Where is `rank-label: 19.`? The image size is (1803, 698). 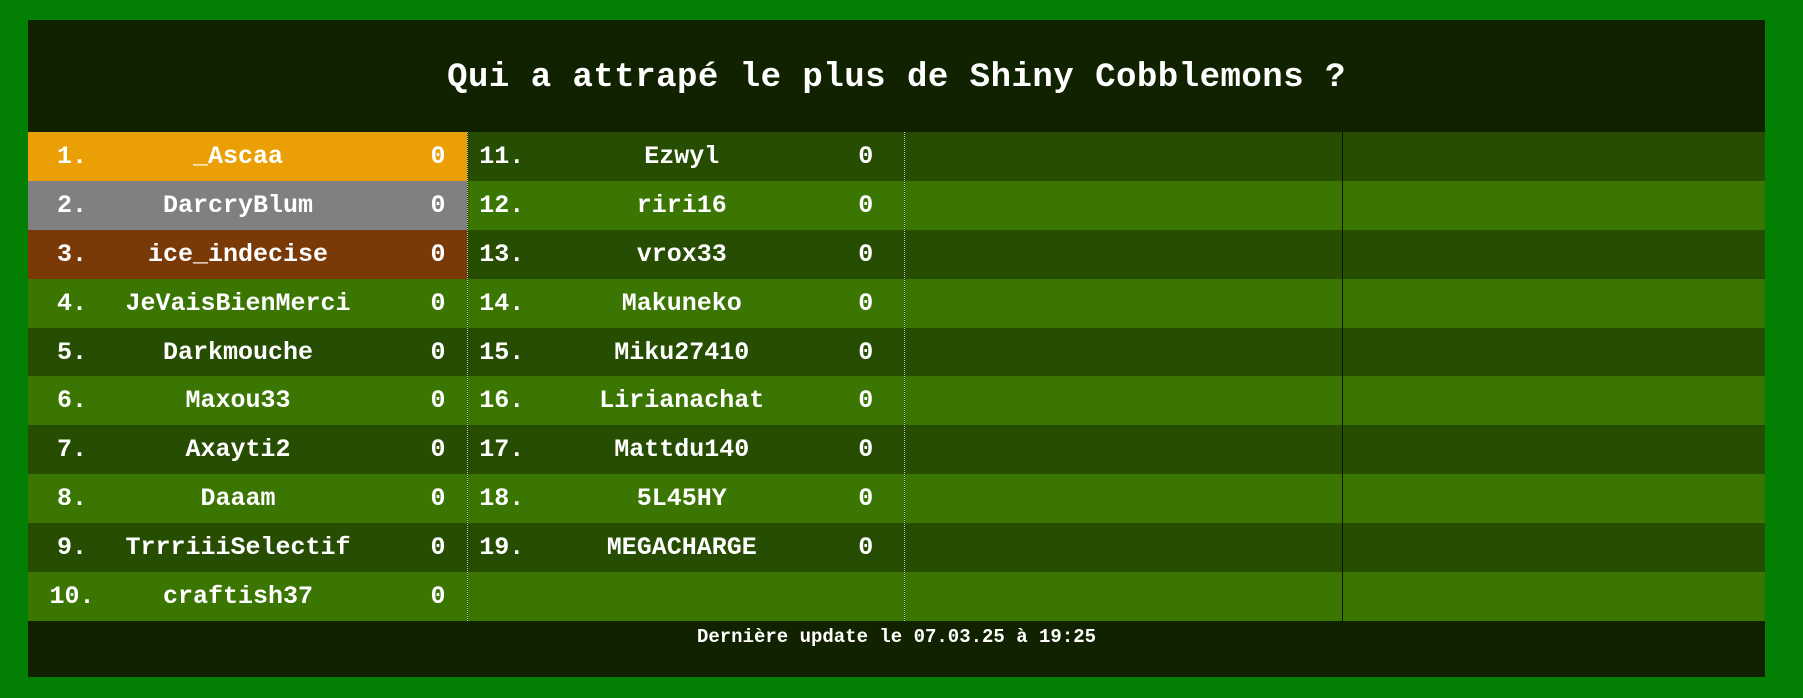
rank-label: 19. is located at coordinates (502, 548).